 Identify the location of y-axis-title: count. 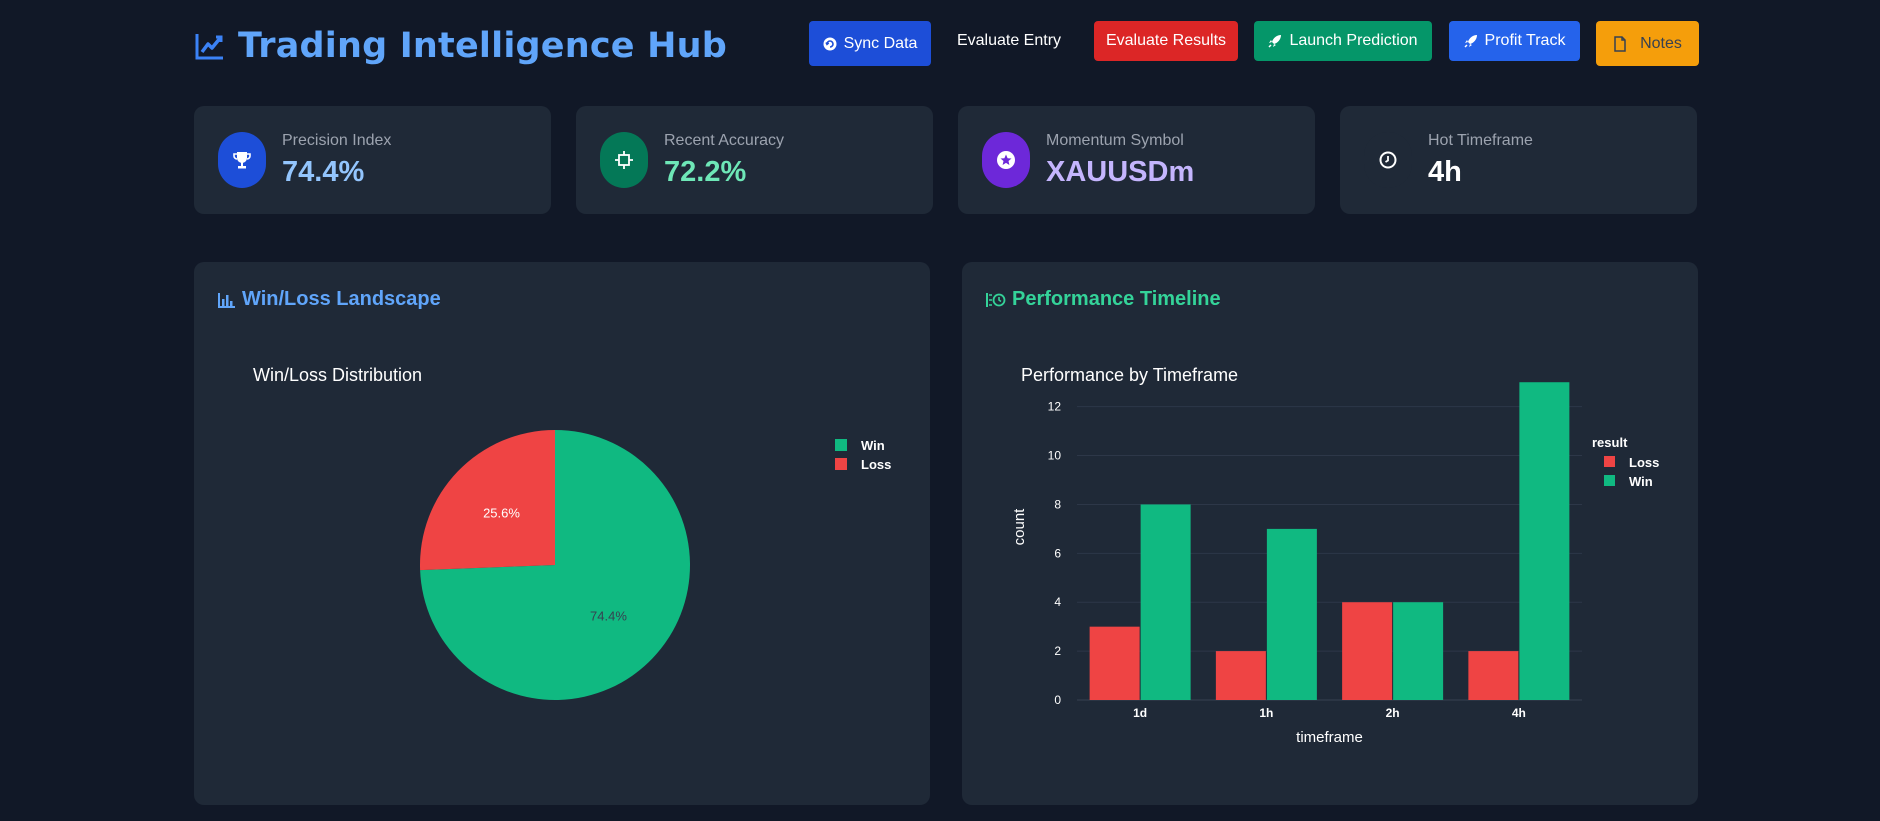
(1019, 527).